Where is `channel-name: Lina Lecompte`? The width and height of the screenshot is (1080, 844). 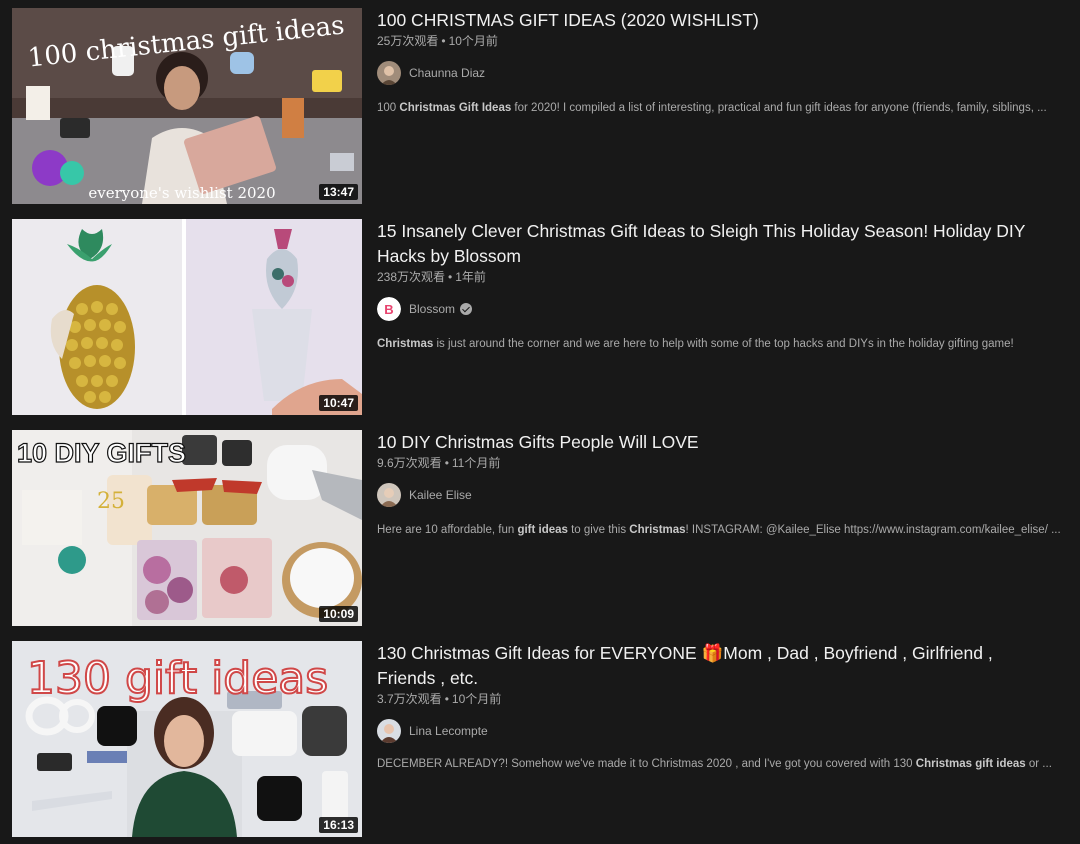 channel-name: Lina Lecompte is located at coordinates (448, 731).